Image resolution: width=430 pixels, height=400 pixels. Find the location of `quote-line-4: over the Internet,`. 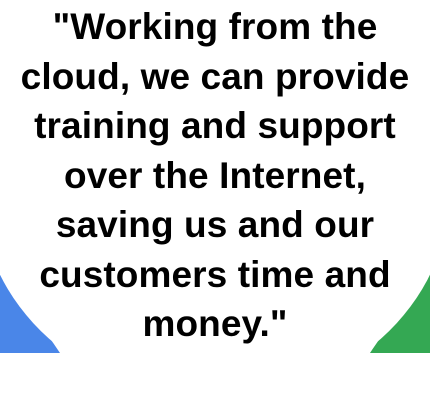

quote-line-4: over the Internet, is located at coordinates (215, 175).